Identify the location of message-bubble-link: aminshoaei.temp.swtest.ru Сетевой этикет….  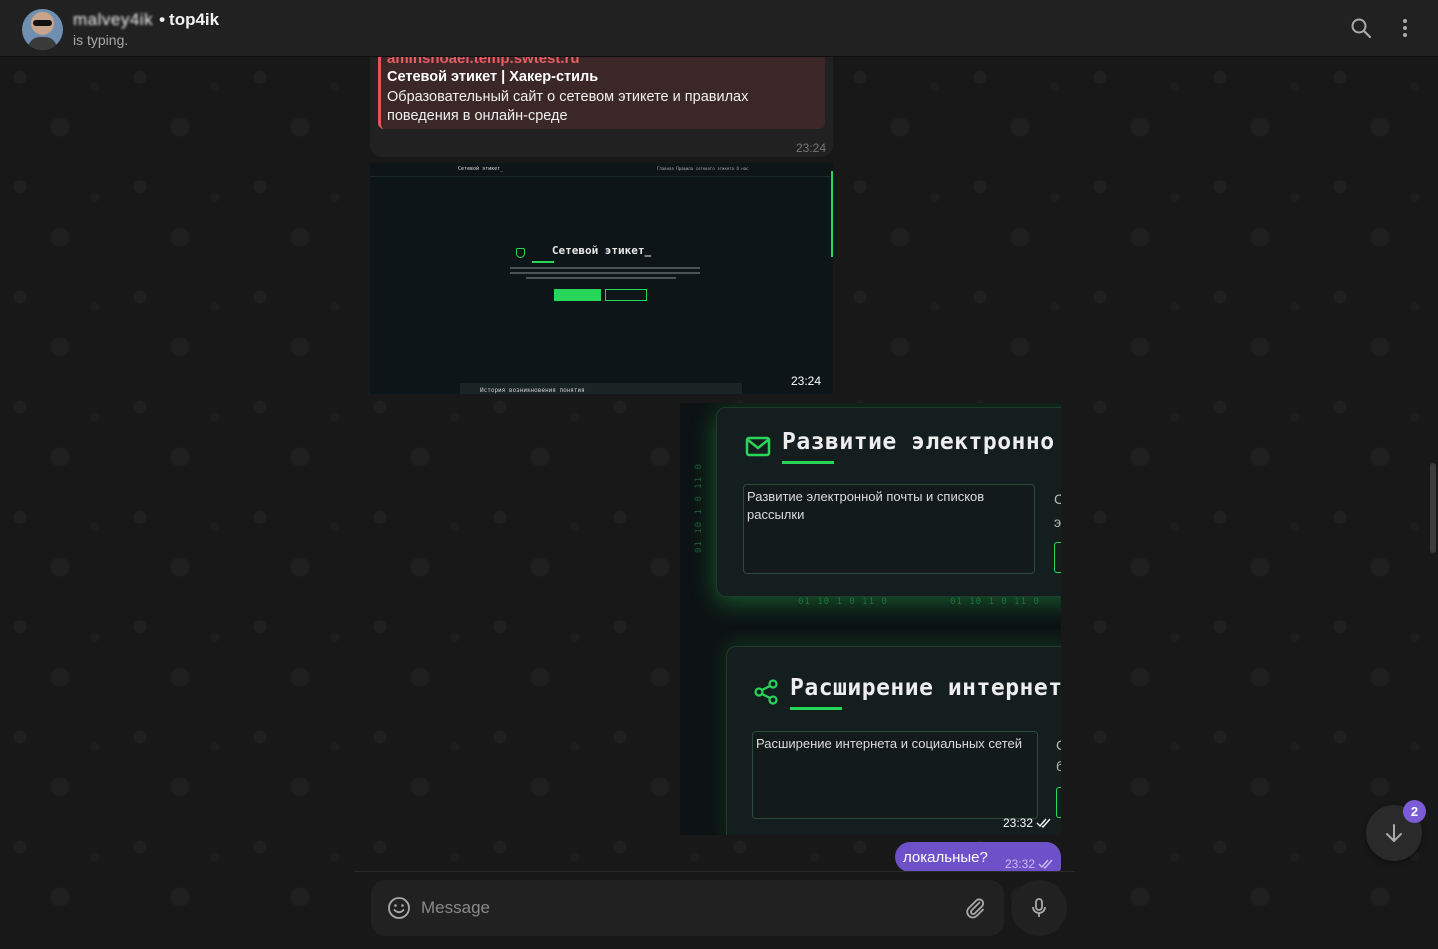
(601, 107).